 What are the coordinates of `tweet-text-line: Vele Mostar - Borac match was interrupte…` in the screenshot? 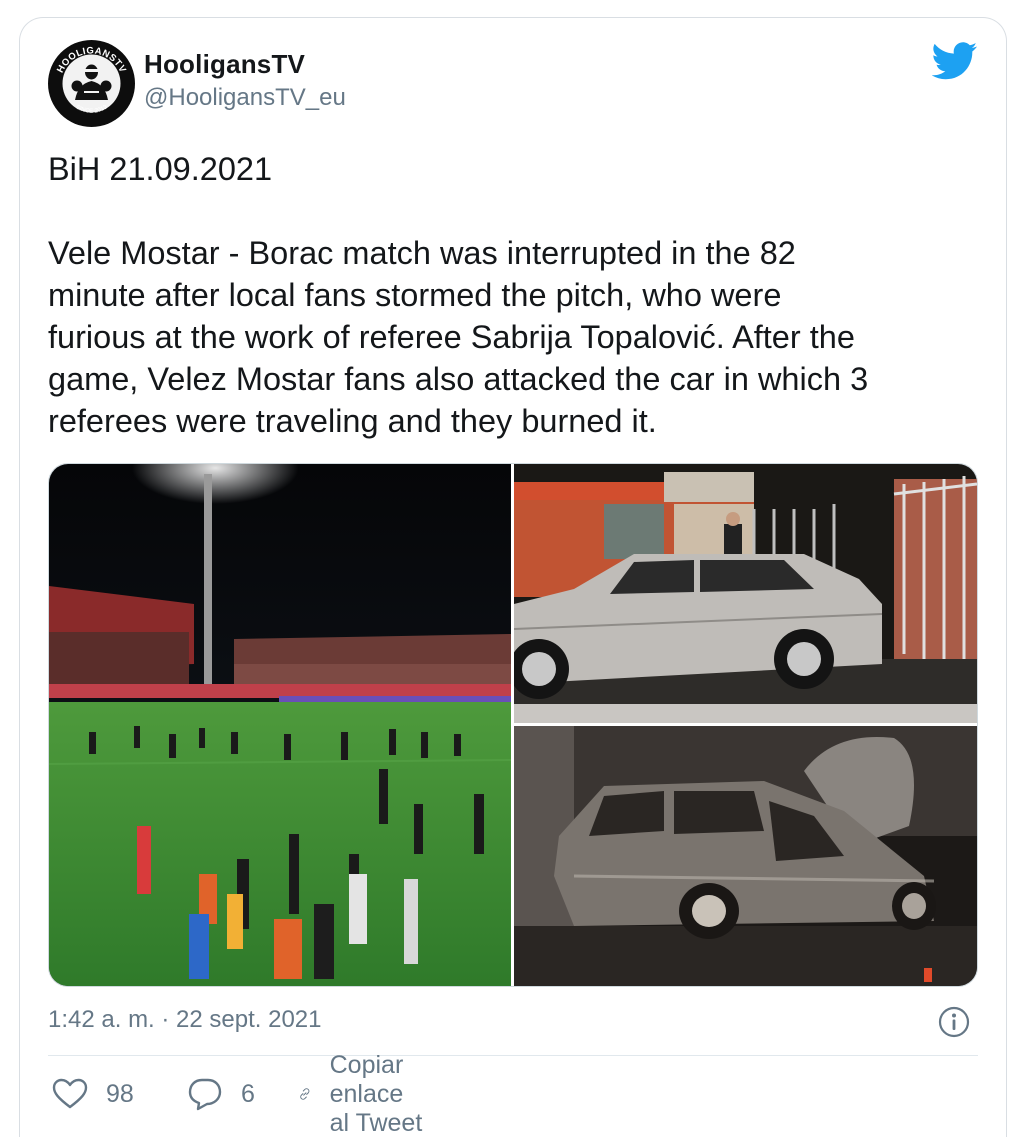 It's located at (422, 253).